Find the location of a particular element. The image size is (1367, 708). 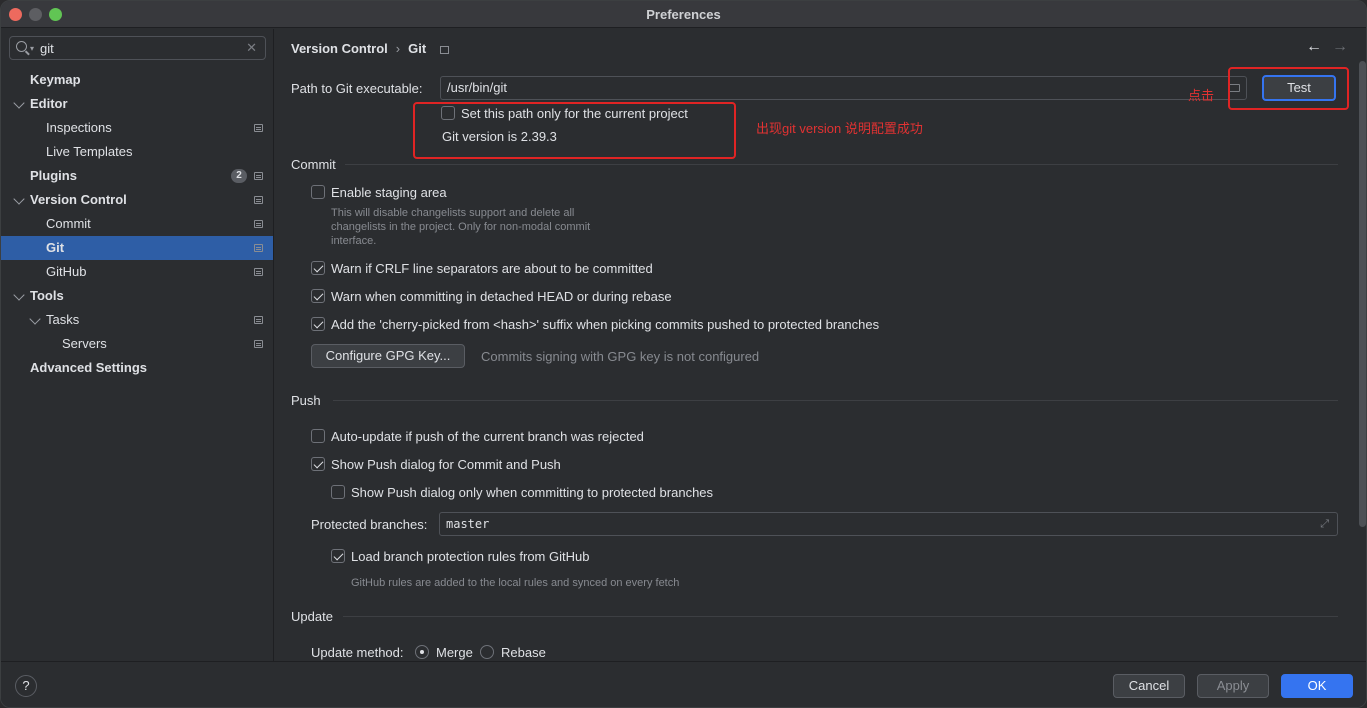

dialog-footer: ? Cancel Apply OK is located at coordinates (683, 684).